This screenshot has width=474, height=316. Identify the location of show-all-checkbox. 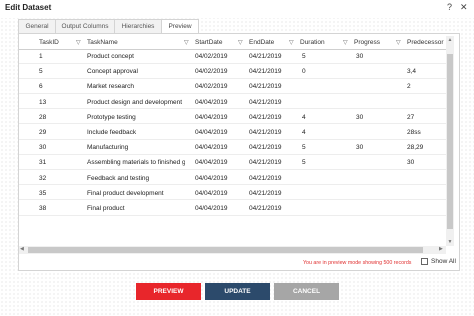
(424, 261).